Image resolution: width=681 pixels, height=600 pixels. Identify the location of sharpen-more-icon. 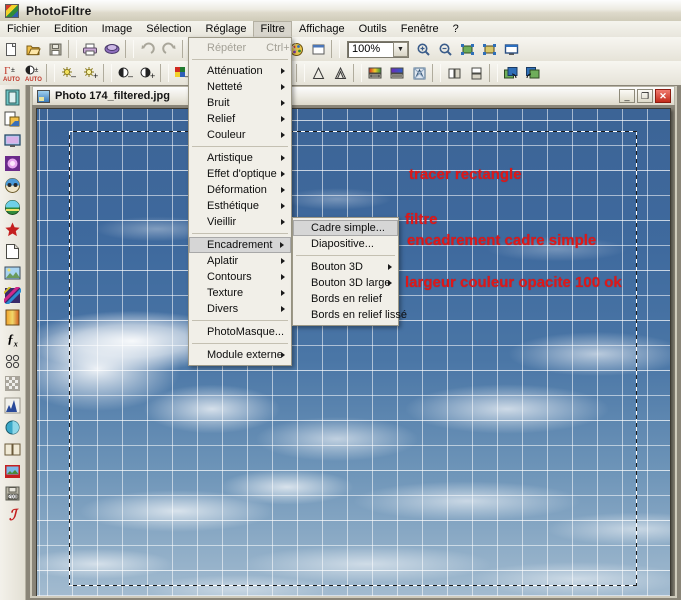
(340, 73).